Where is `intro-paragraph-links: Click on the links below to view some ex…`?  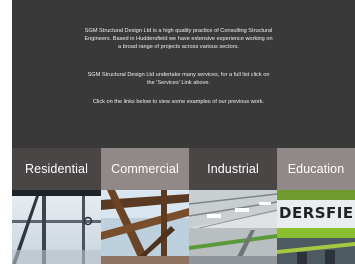 intro-paragraph-links: Click on the links below to view some ex… is located at coordinates (178, 102).